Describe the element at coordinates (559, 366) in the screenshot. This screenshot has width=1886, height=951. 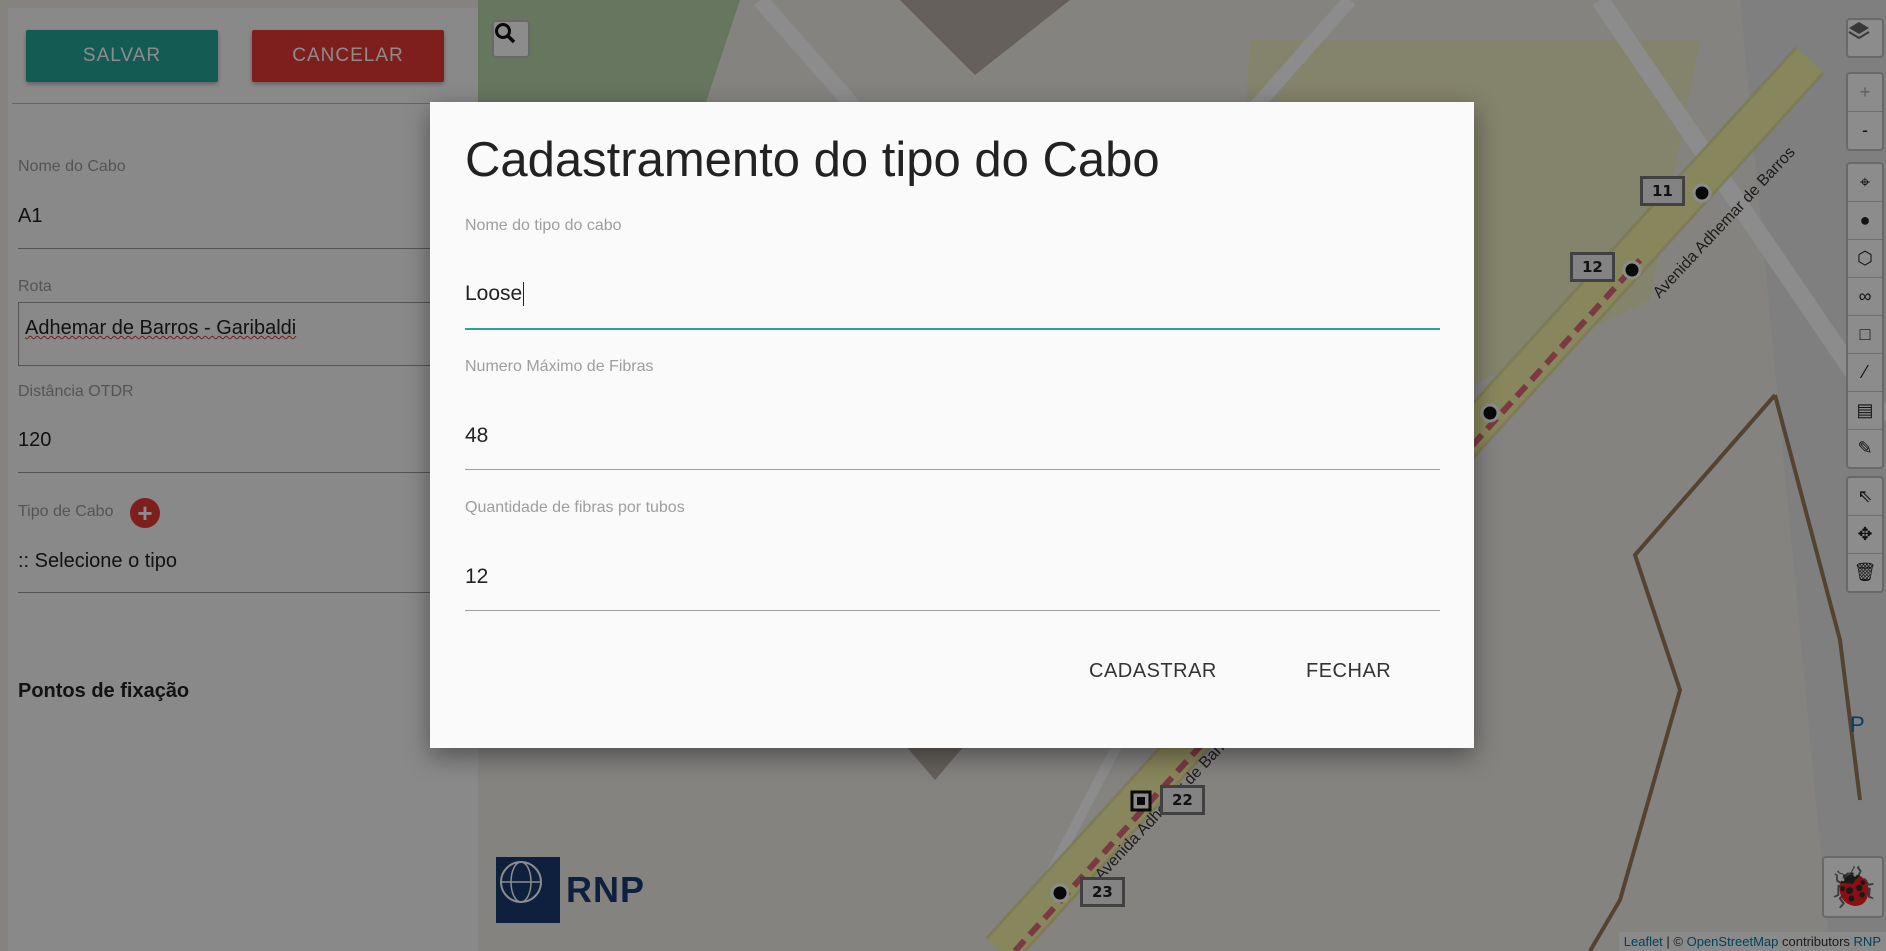
I see `max-fibers-label: Numero Máximo de Fibras` at that location.